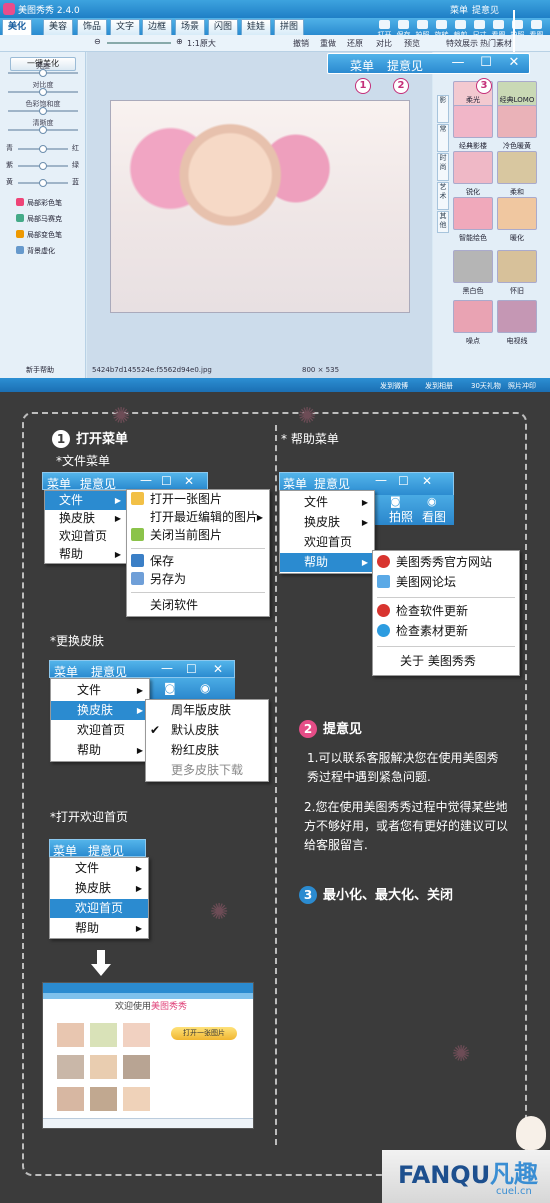  Describe the element at coordinates (443, 167) in the screenshot. I see `category-tab-fashion: 时尚` at that location.